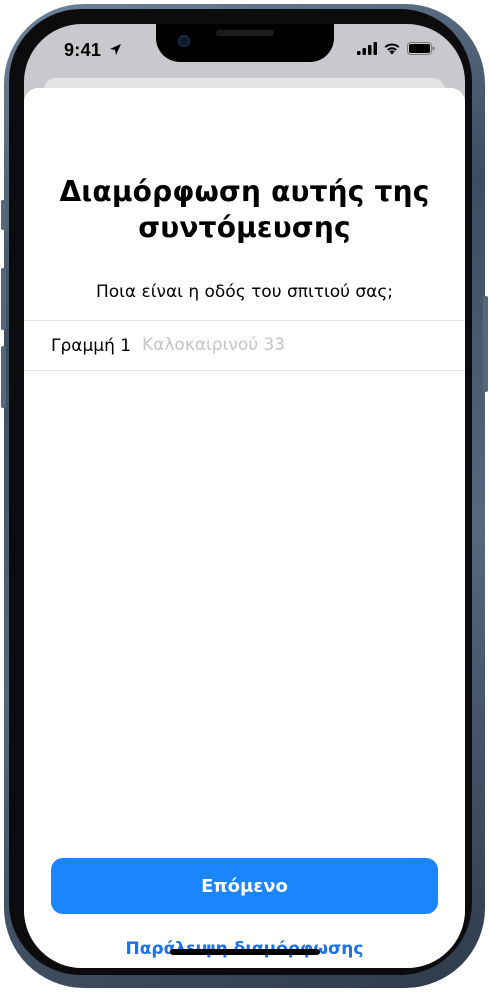 The height and width of the screenshot is (992, 489). What do you see at coordinates (3, 215) in the screenshot?
I see `silent-switch` at bounding box center [3, 215].